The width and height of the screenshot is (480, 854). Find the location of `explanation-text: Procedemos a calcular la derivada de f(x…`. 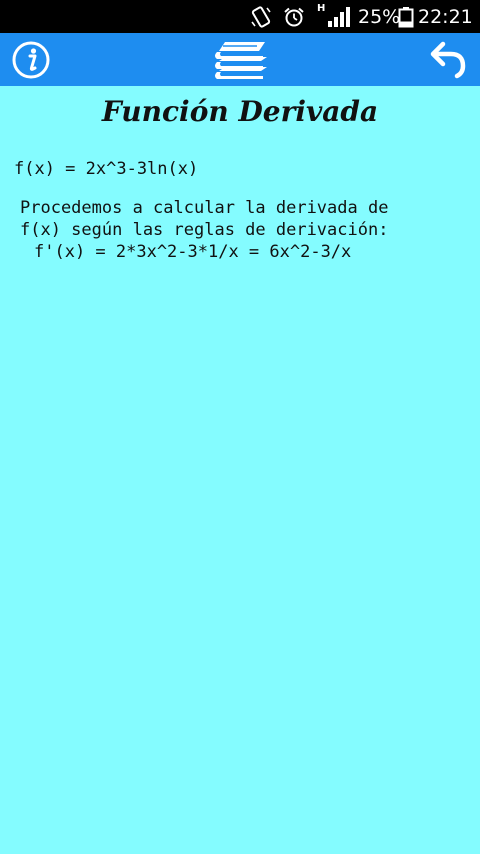

explanation-text: Procedemos a calcular la derivada de f(x… is located at coordinates (204, 219).